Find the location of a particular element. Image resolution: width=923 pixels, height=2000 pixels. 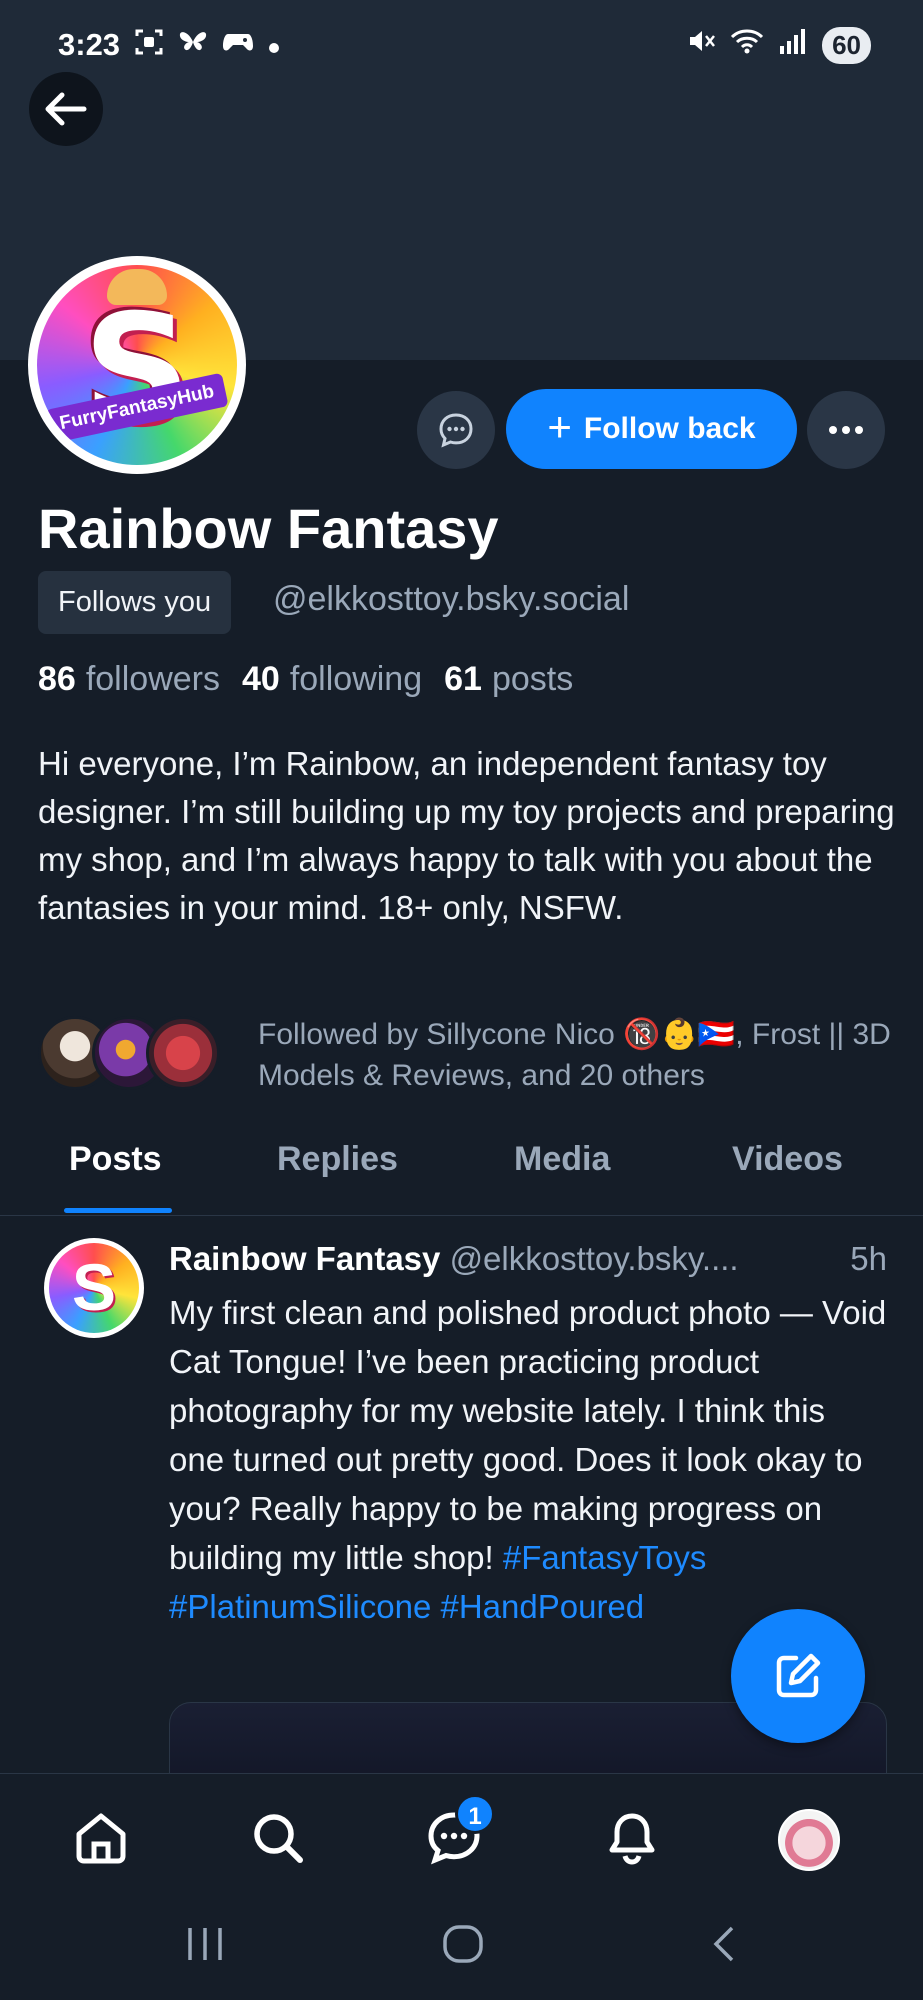

follows-you-badge: Follows you is located at coordinates (135, 602).